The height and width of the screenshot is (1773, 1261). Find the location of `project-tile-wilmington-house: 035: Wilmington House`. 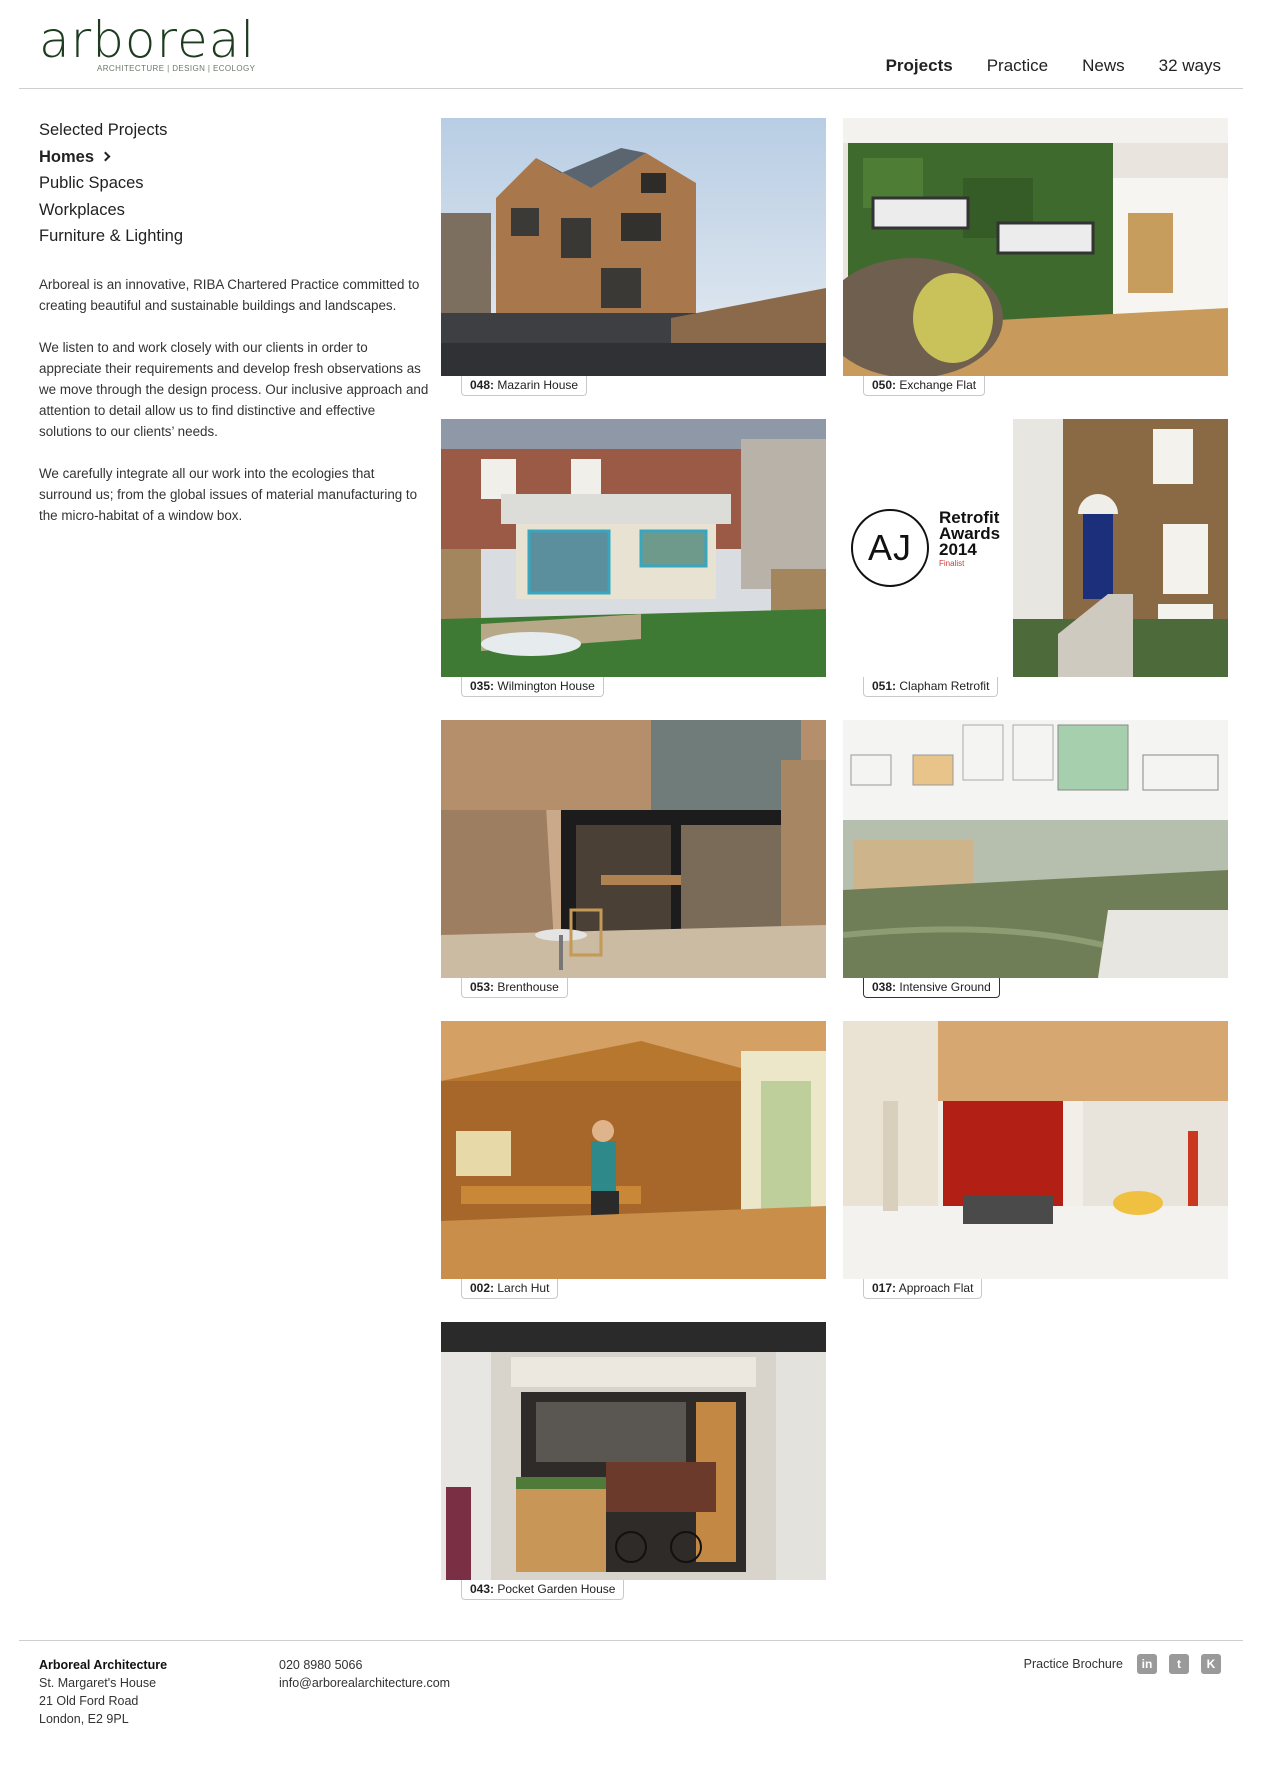

project-tile-wilmington-house: 035: Wilmington House is located at coordinates (633, 558).